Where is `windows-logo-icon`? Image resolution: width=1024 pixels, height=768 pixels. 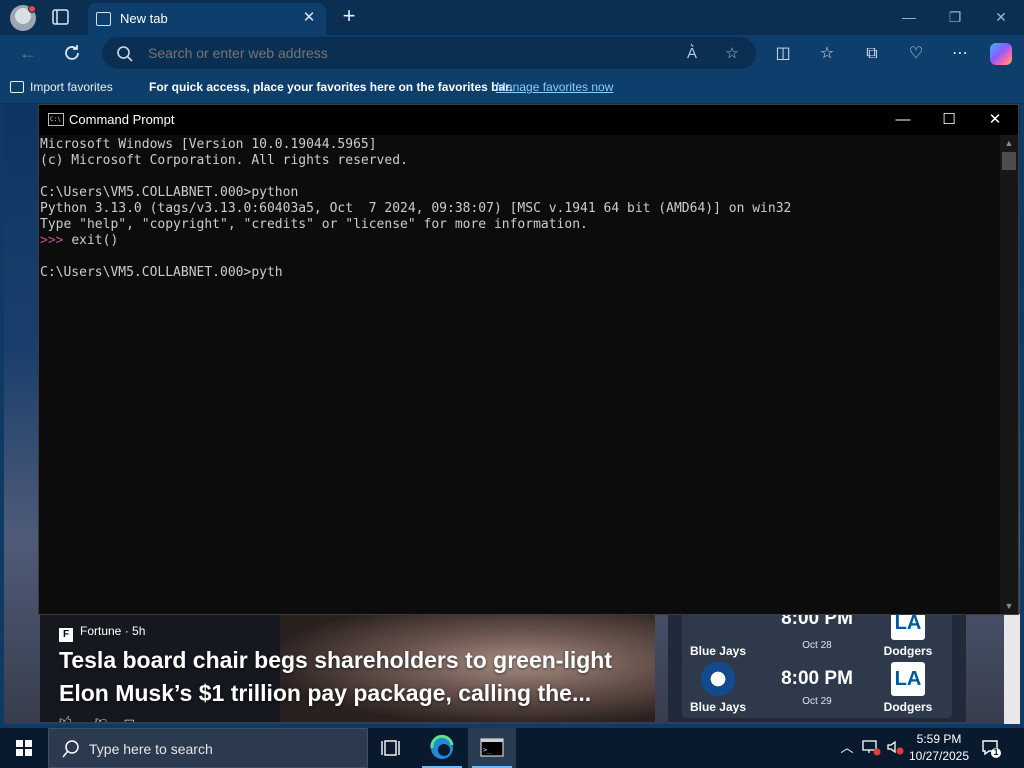 windows-logo-icon is located at coordinates (24, 748).